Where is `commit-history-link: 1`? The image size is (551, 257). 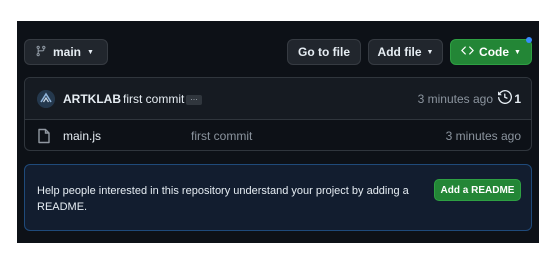
commit-history-link: 1 is located at coordinates (509, 98).